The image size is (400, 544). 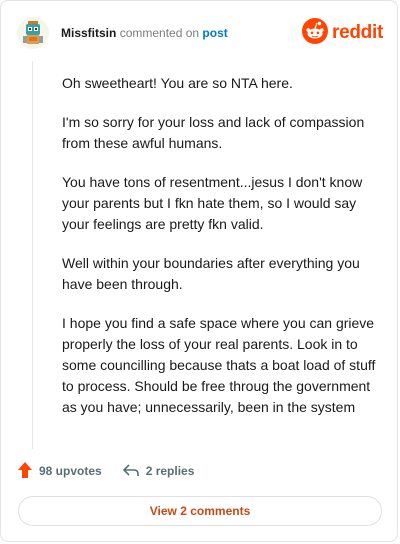 I want to click on reply-button: 2 replies, so click(x=158, y=471).